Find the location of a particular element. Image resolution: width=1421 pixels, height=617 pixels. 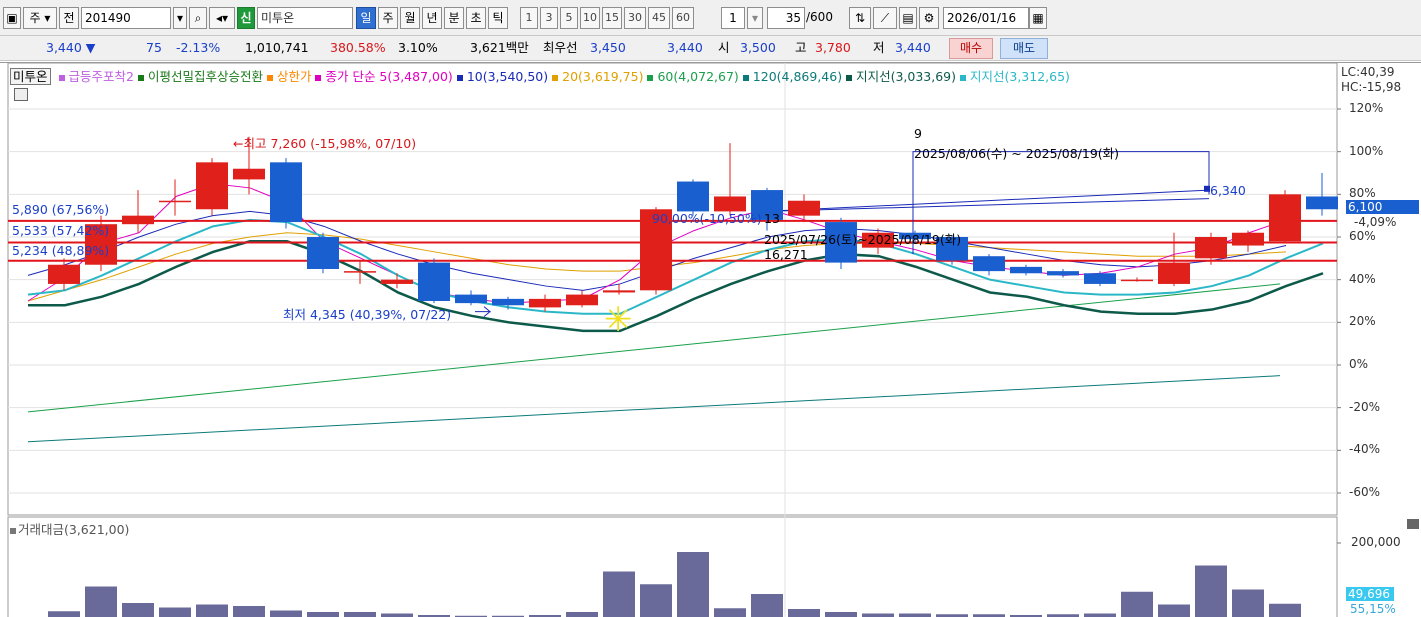

save-icon: ▤ is located at coordinates (908, 18).